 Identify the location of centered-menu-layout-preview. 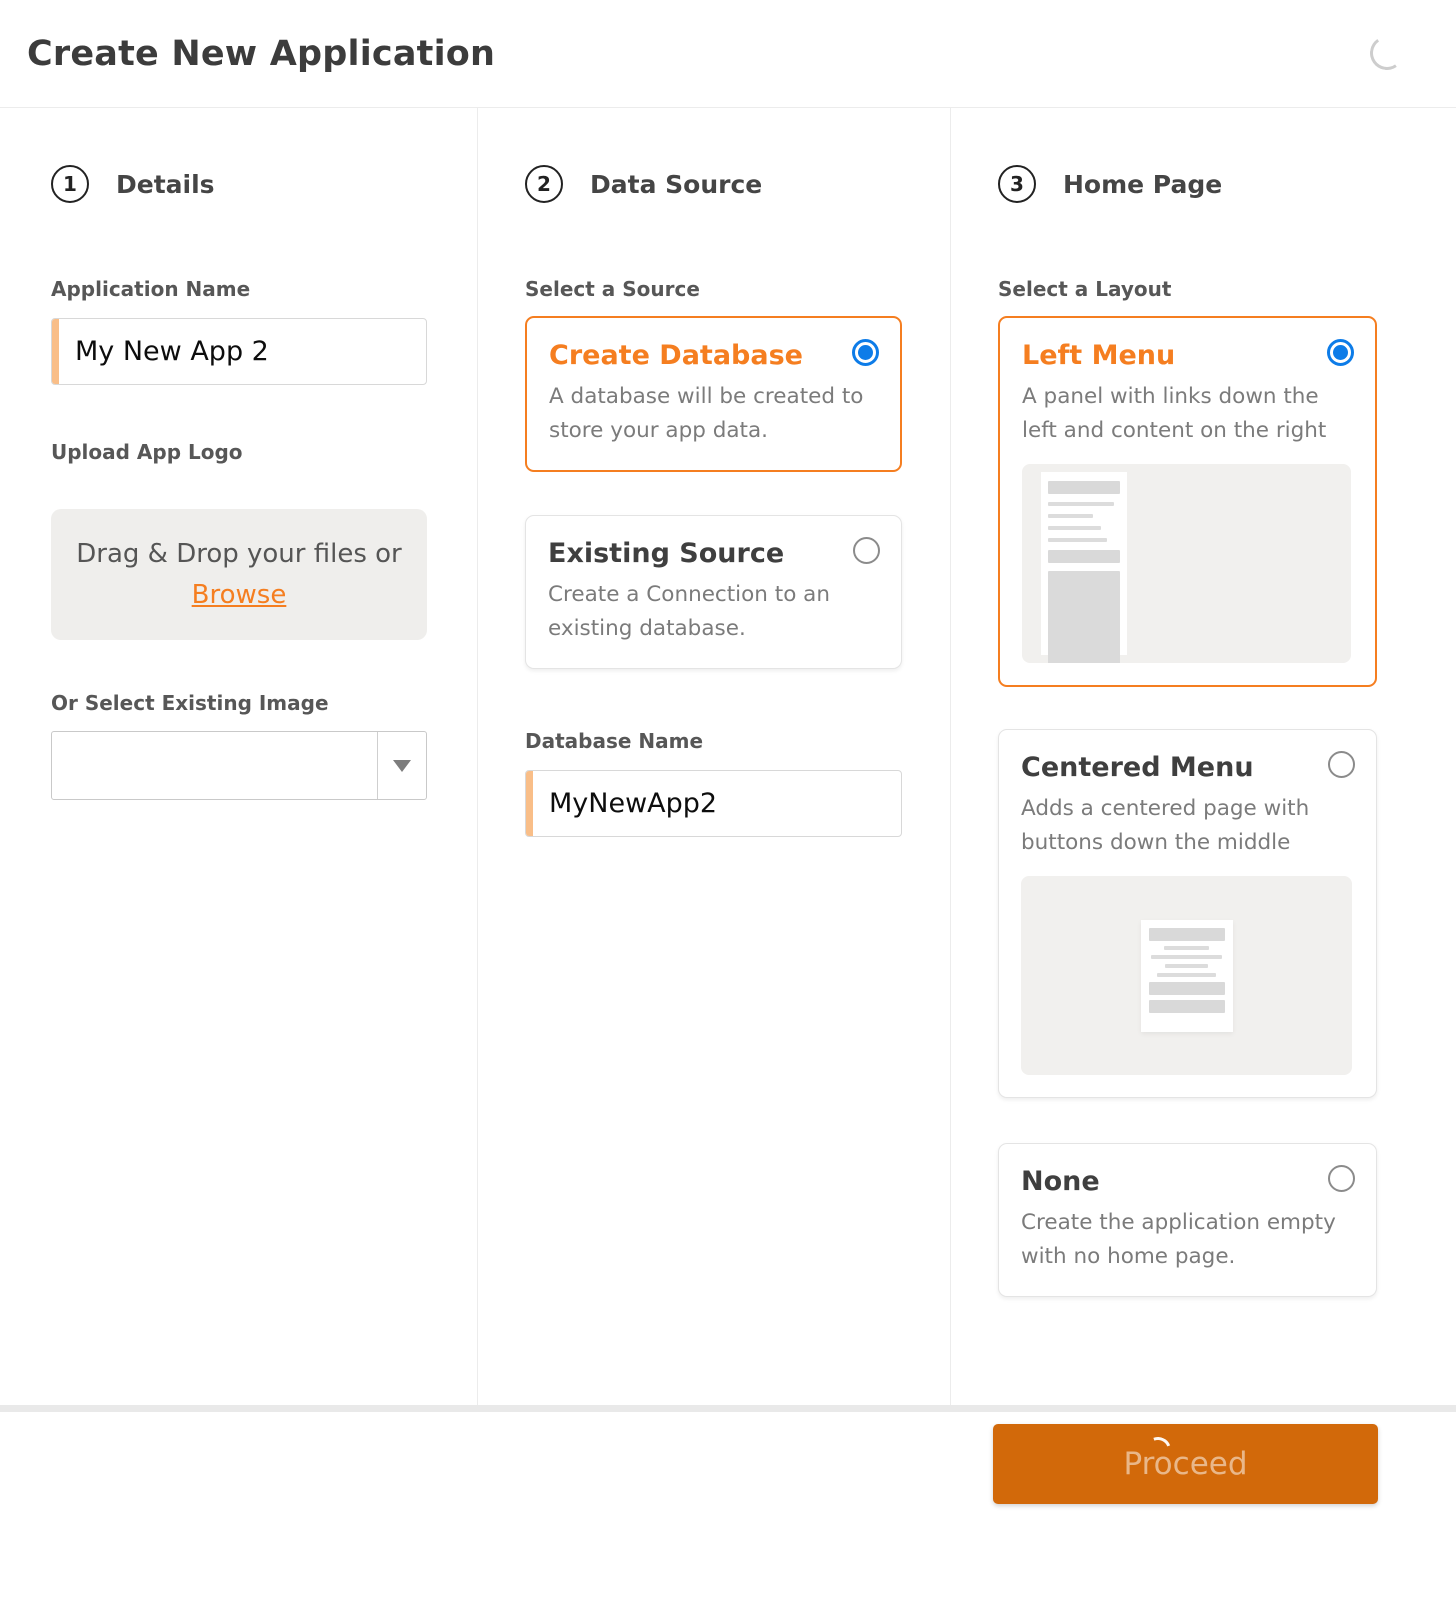
(1186, 976).